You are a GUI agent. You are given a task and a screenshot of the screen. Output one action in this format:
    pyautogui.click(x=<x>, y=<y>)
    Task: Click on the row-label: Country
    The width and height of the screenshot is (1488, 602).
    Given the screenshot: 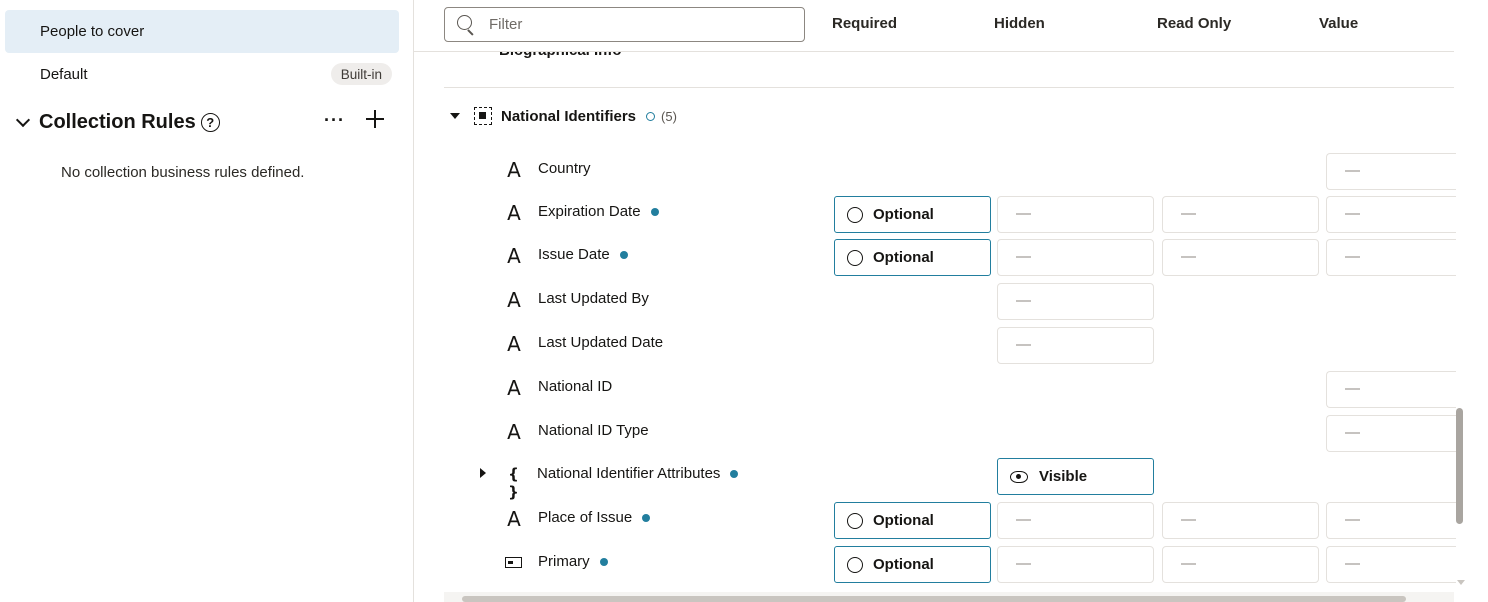 What is the action you would take?
    pyautogui.click(x=564, y=168)
    